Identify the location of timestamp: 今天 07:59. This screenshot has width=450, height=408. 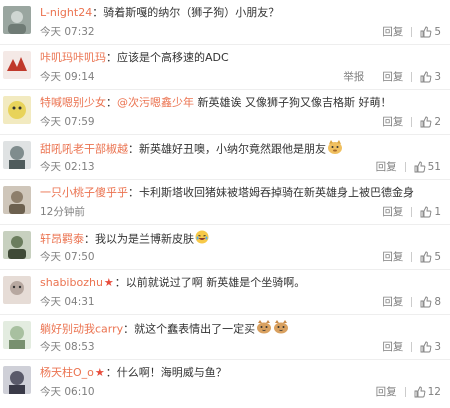
(67, 122).